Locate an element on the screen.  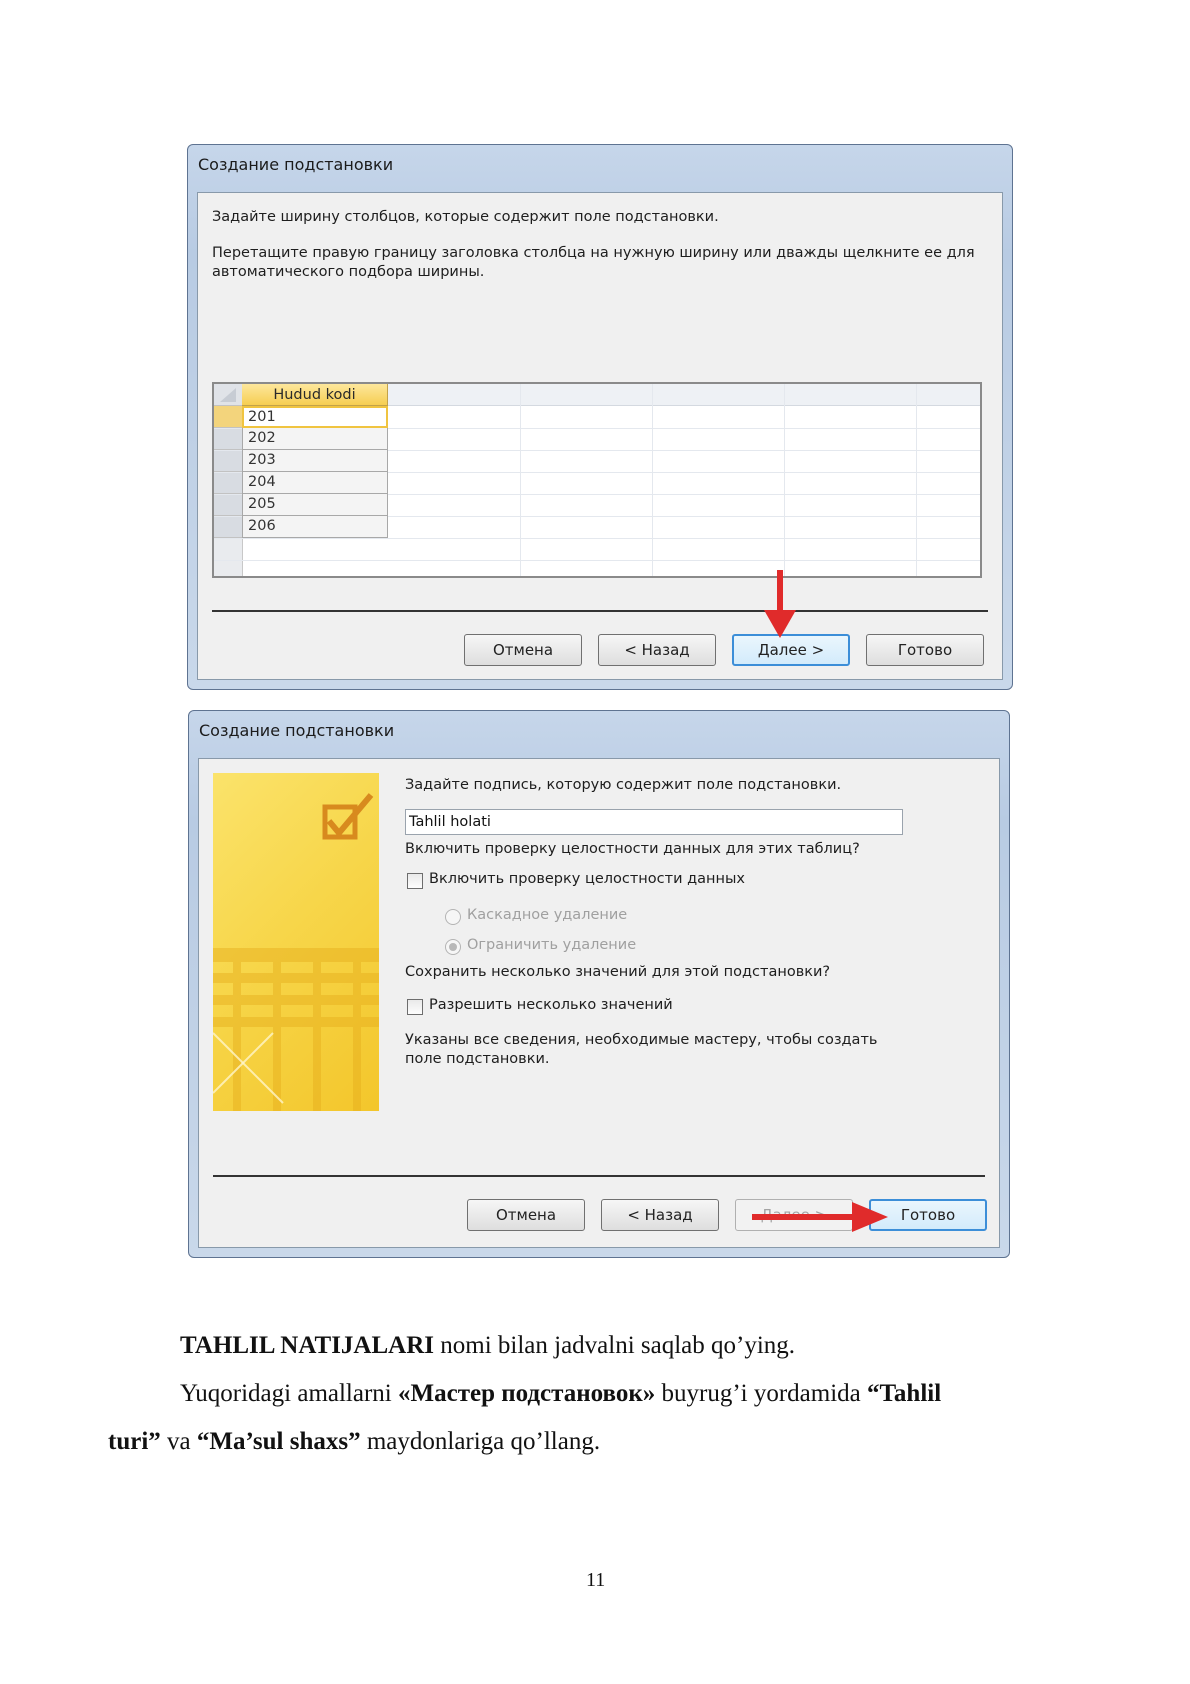
finish-button: Готово is located at coordinates (925, 650).